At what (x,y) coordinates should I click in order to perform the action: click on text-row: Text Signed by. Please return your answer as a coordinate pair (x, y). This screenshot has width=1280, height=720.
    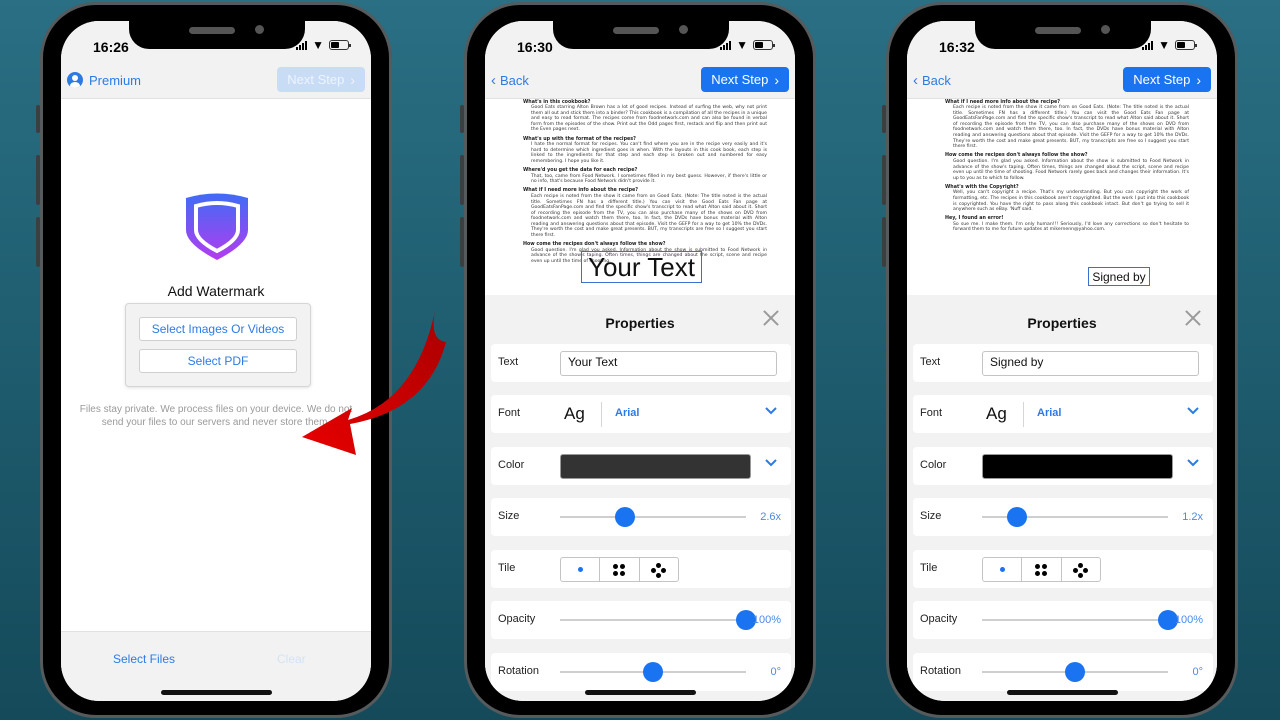
    Looking at the image, I should click on (1063, 363).